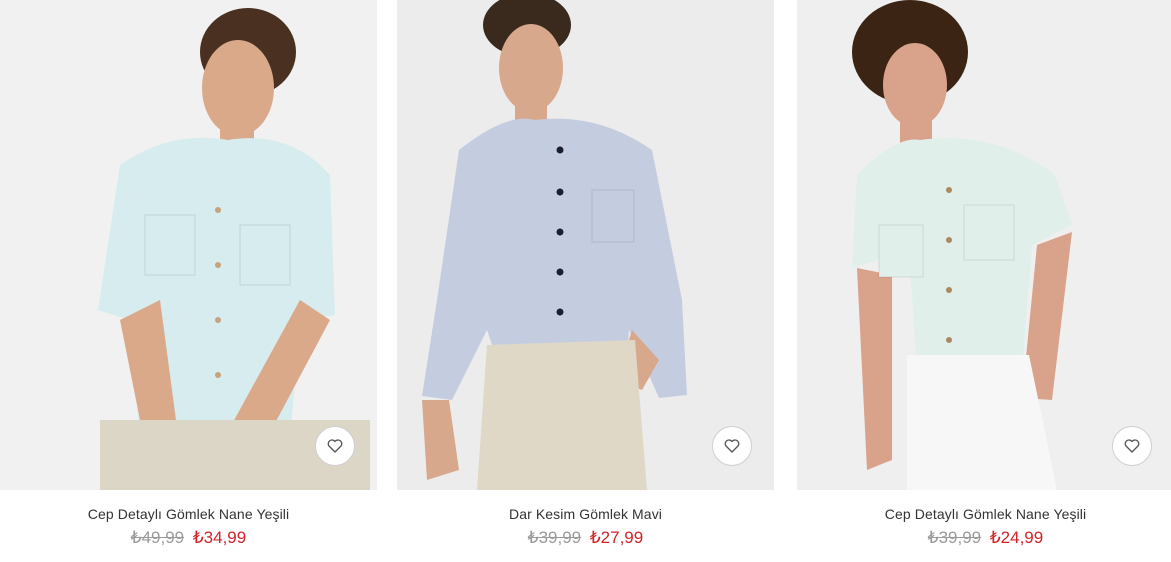 The image size is (1171, 562). Describe the element at coordinates (616, 537) in the screenshot. I see `current-price: ₺27,99` at that location.